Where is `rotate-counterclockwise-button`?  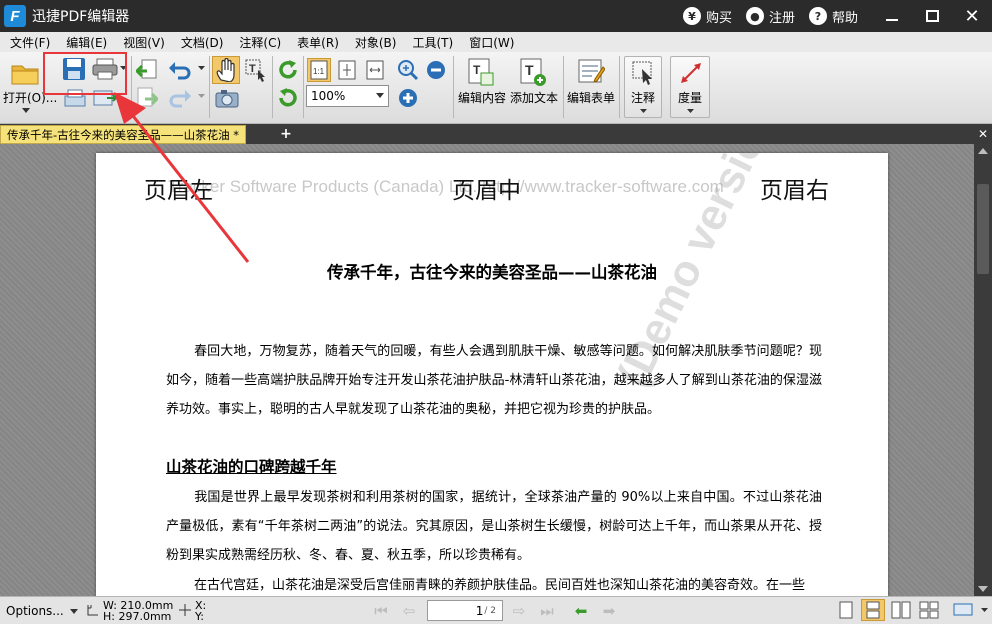 rotate-counterclockwise-button is located at coordinates (288, 98).